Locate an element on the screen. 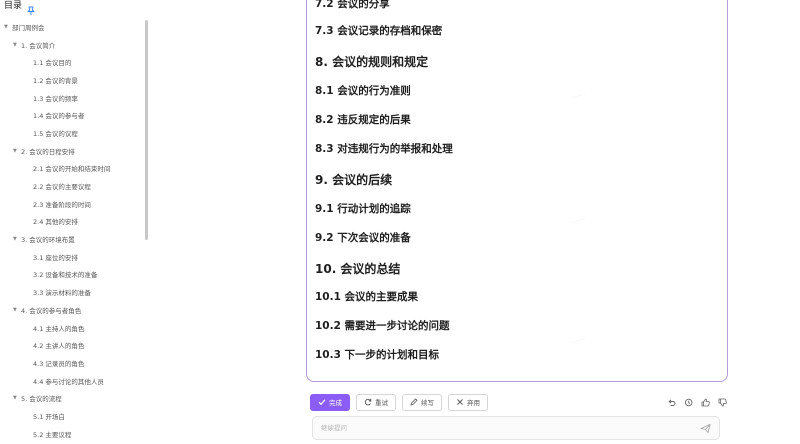 The width and height of the screenshot is (800, 444). toc-item-label: 3.1 座位的安排 is located at coordinates (55, 257).